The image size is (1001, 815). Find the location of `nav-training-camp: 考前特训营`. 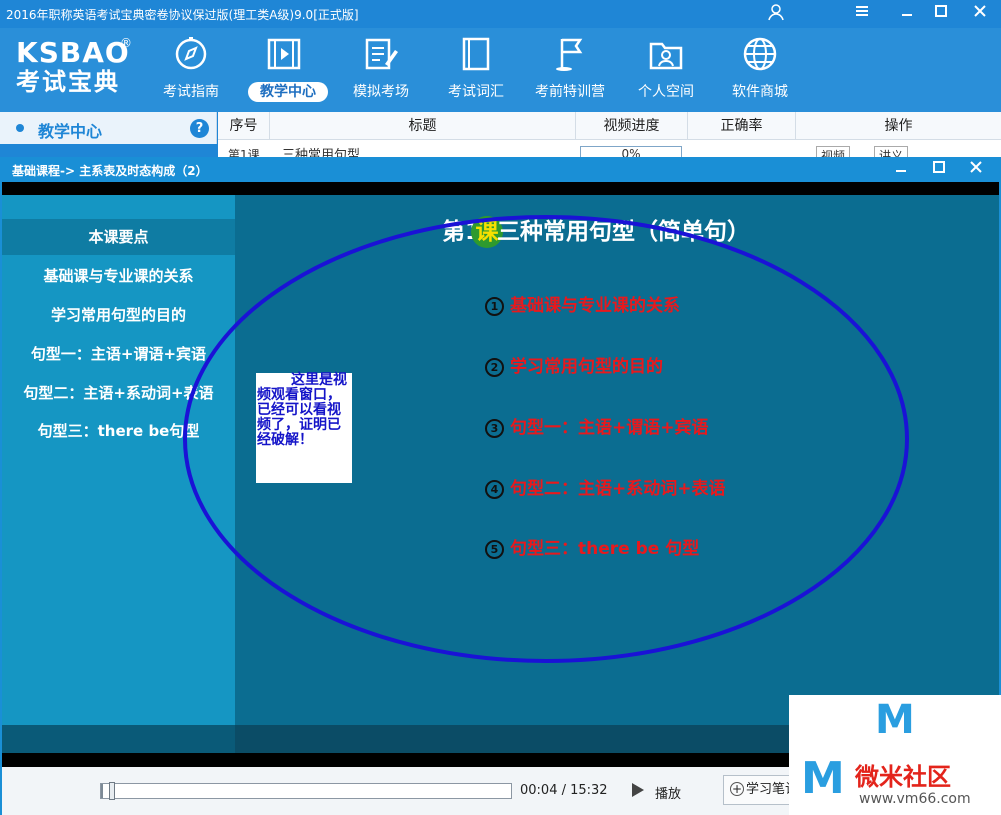

nav-training-camp: 考前特训营 is located at coordinates (570, 72).